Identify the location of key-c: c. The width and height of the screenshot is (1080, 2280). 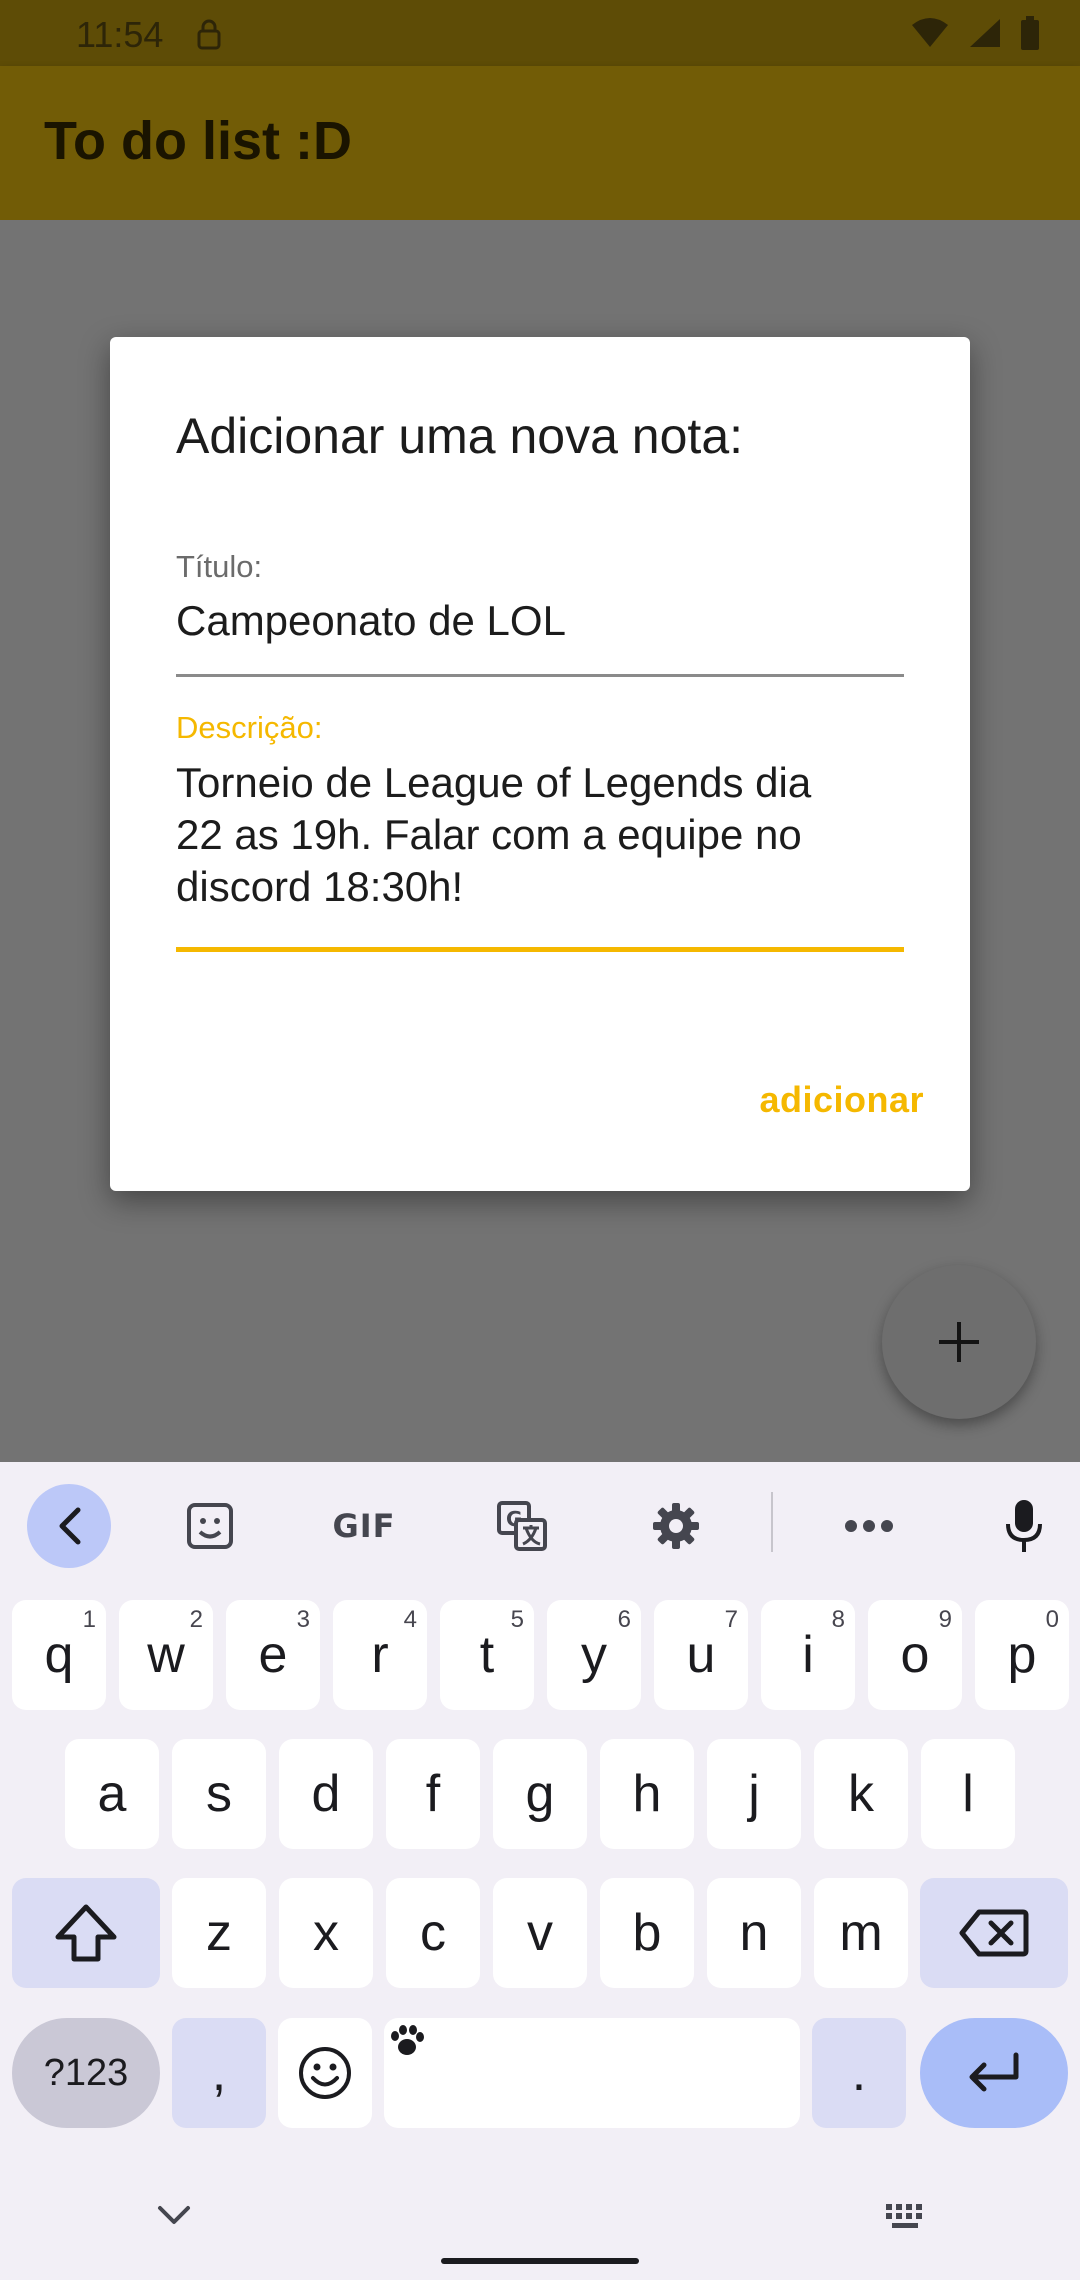
(433, 1933).